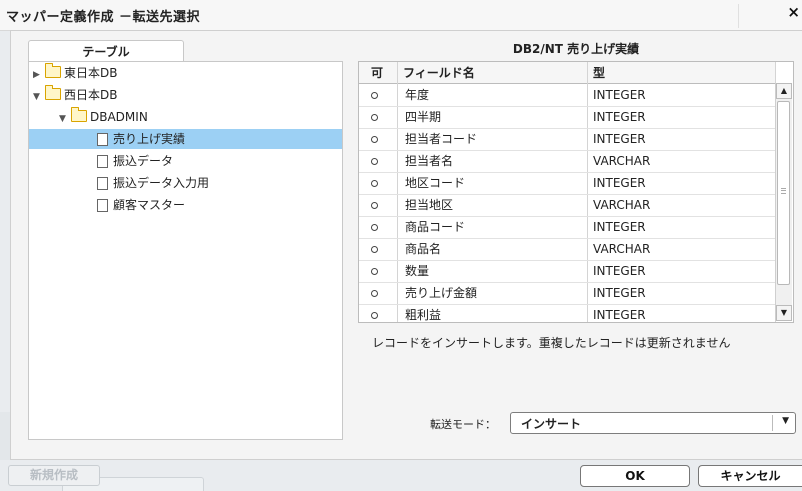 The width and height of the screenshot is (802, 491). I want to click on expand-arrow-icon: ▶, so click(39, 75).